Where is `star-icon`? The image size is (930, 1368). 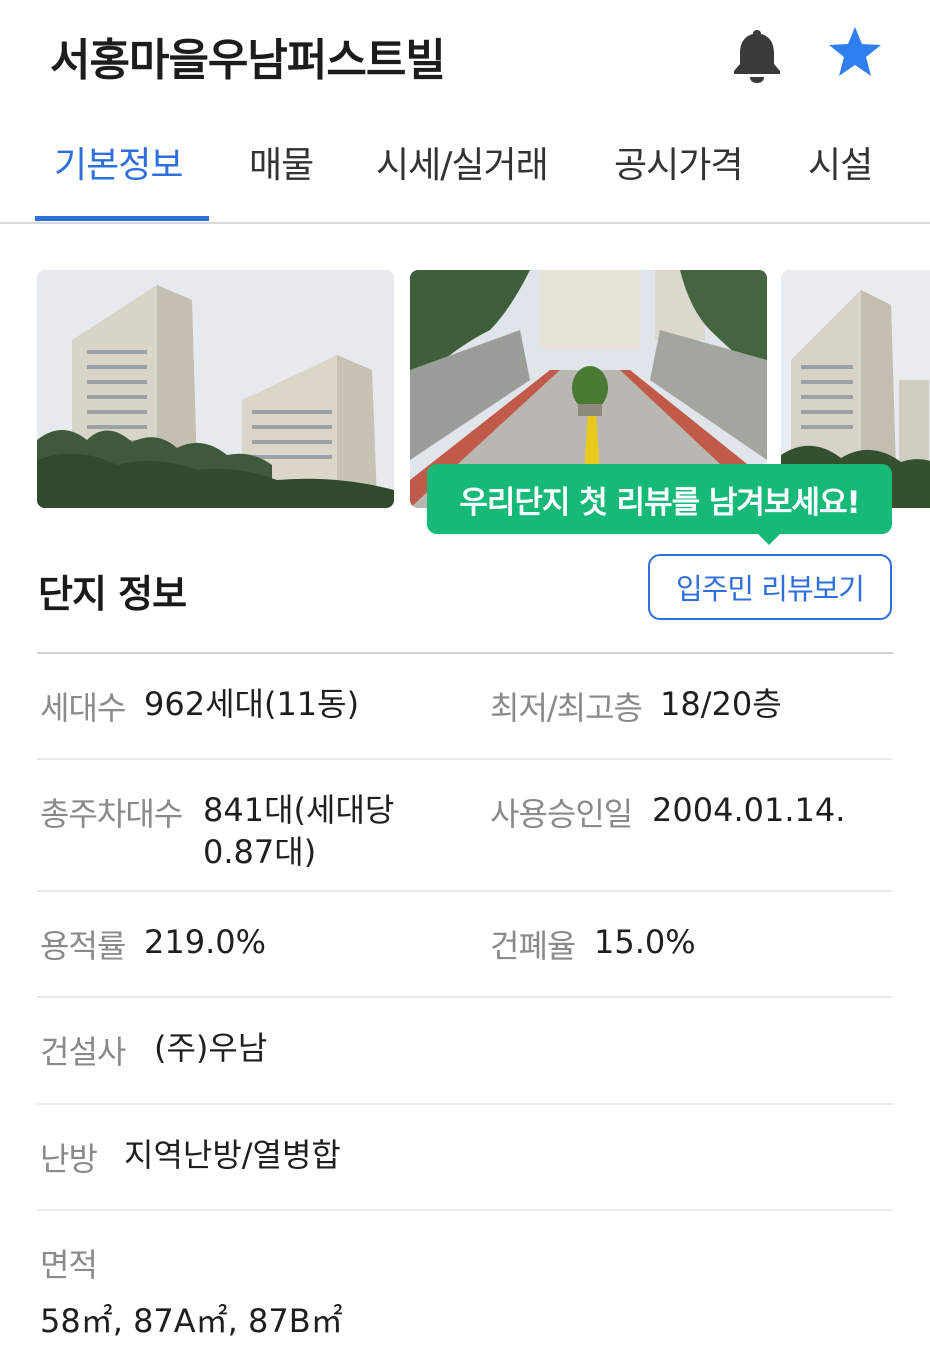 star-icon is located at coordinates (855, 53).